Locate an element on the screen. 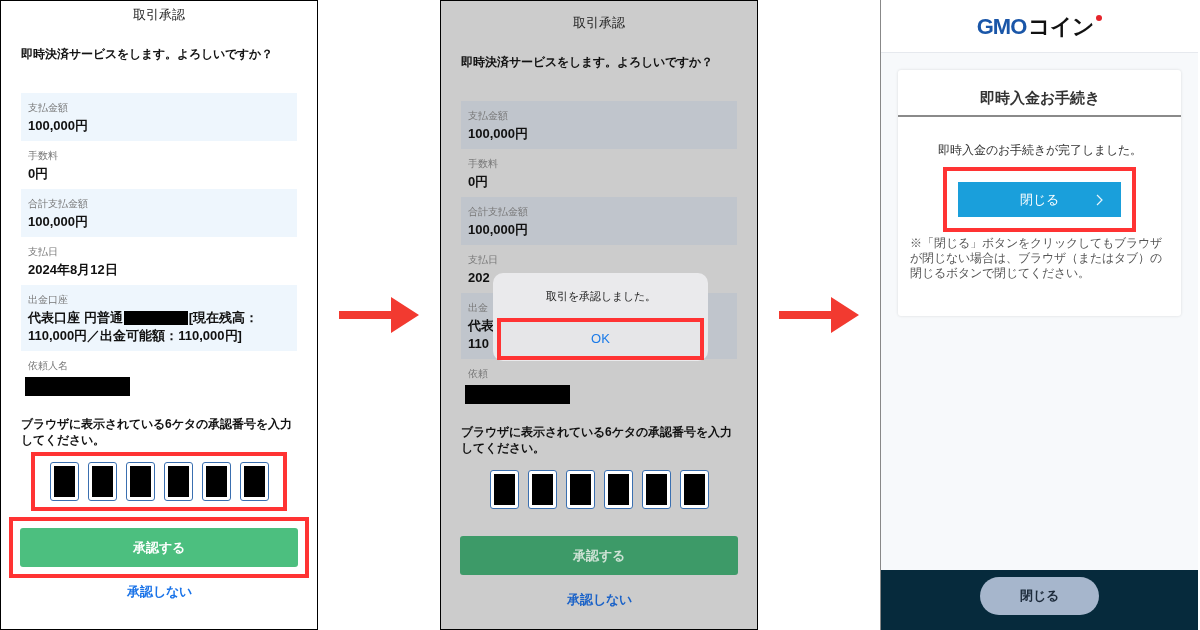  dialog-message: 取引を承認しました。 is located at coordinates (600, 297).